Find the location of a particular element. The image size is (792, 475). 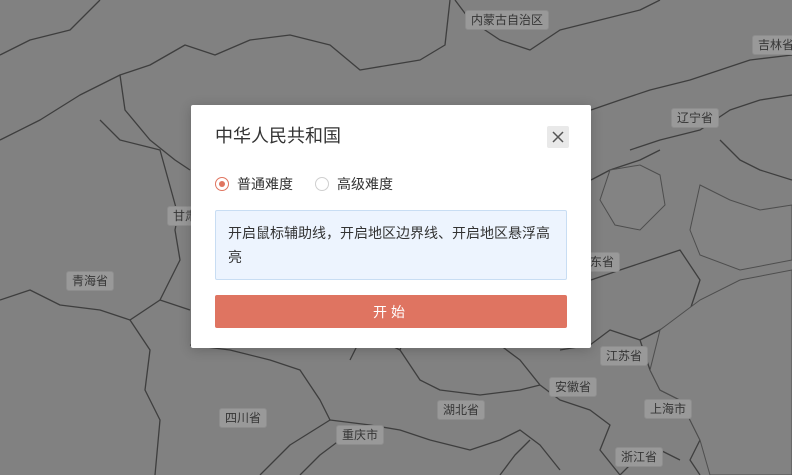

mode-description: 开启鼠标辅助线，开启地区边界线、开启地区悬浮高亮 is located at coordinates (391, 245).